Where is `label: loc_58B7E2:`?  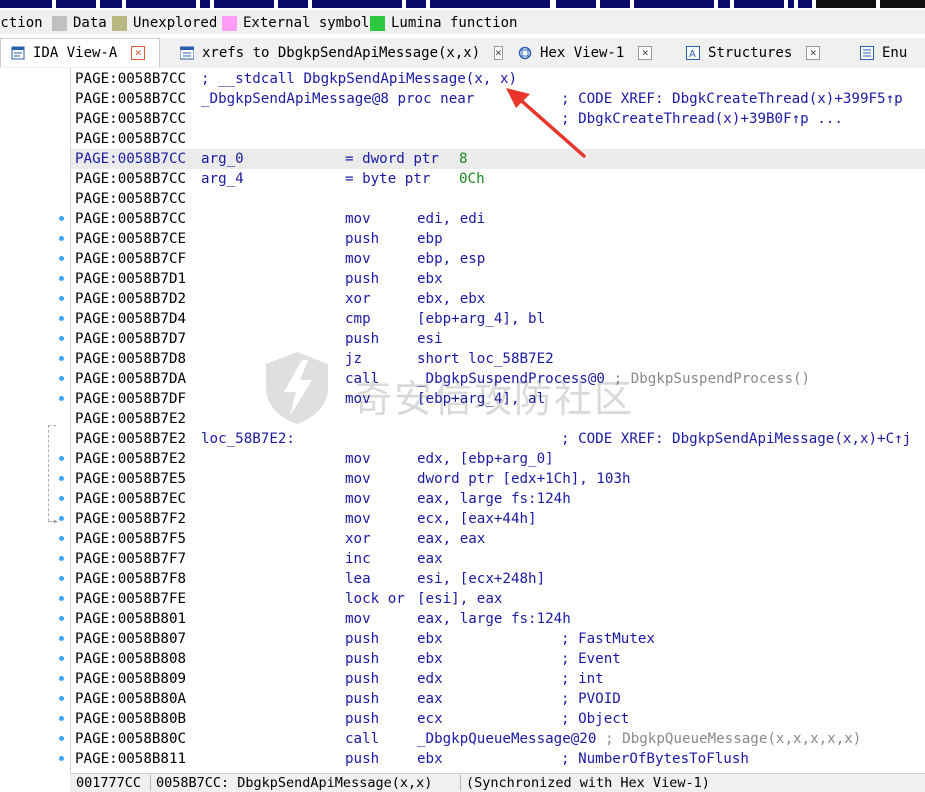 label: loc_58B7E2: is located at coordinates (248, 439).